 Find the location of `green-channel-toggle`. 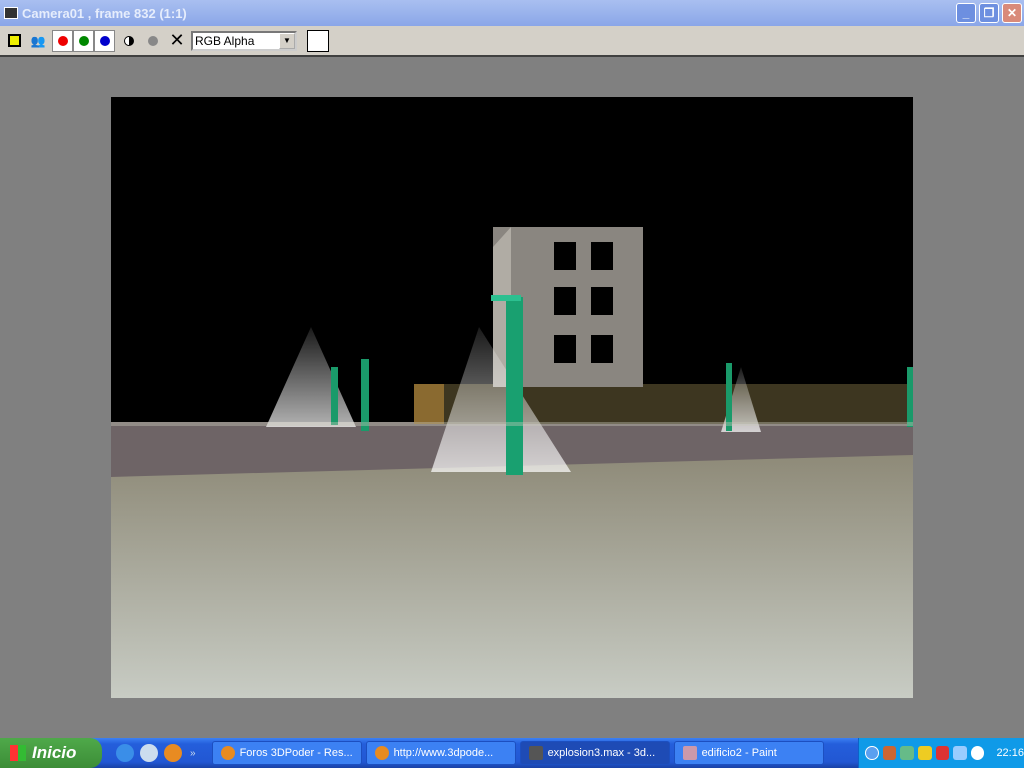

green-channel-toggle is located at coordinates (83, 40).